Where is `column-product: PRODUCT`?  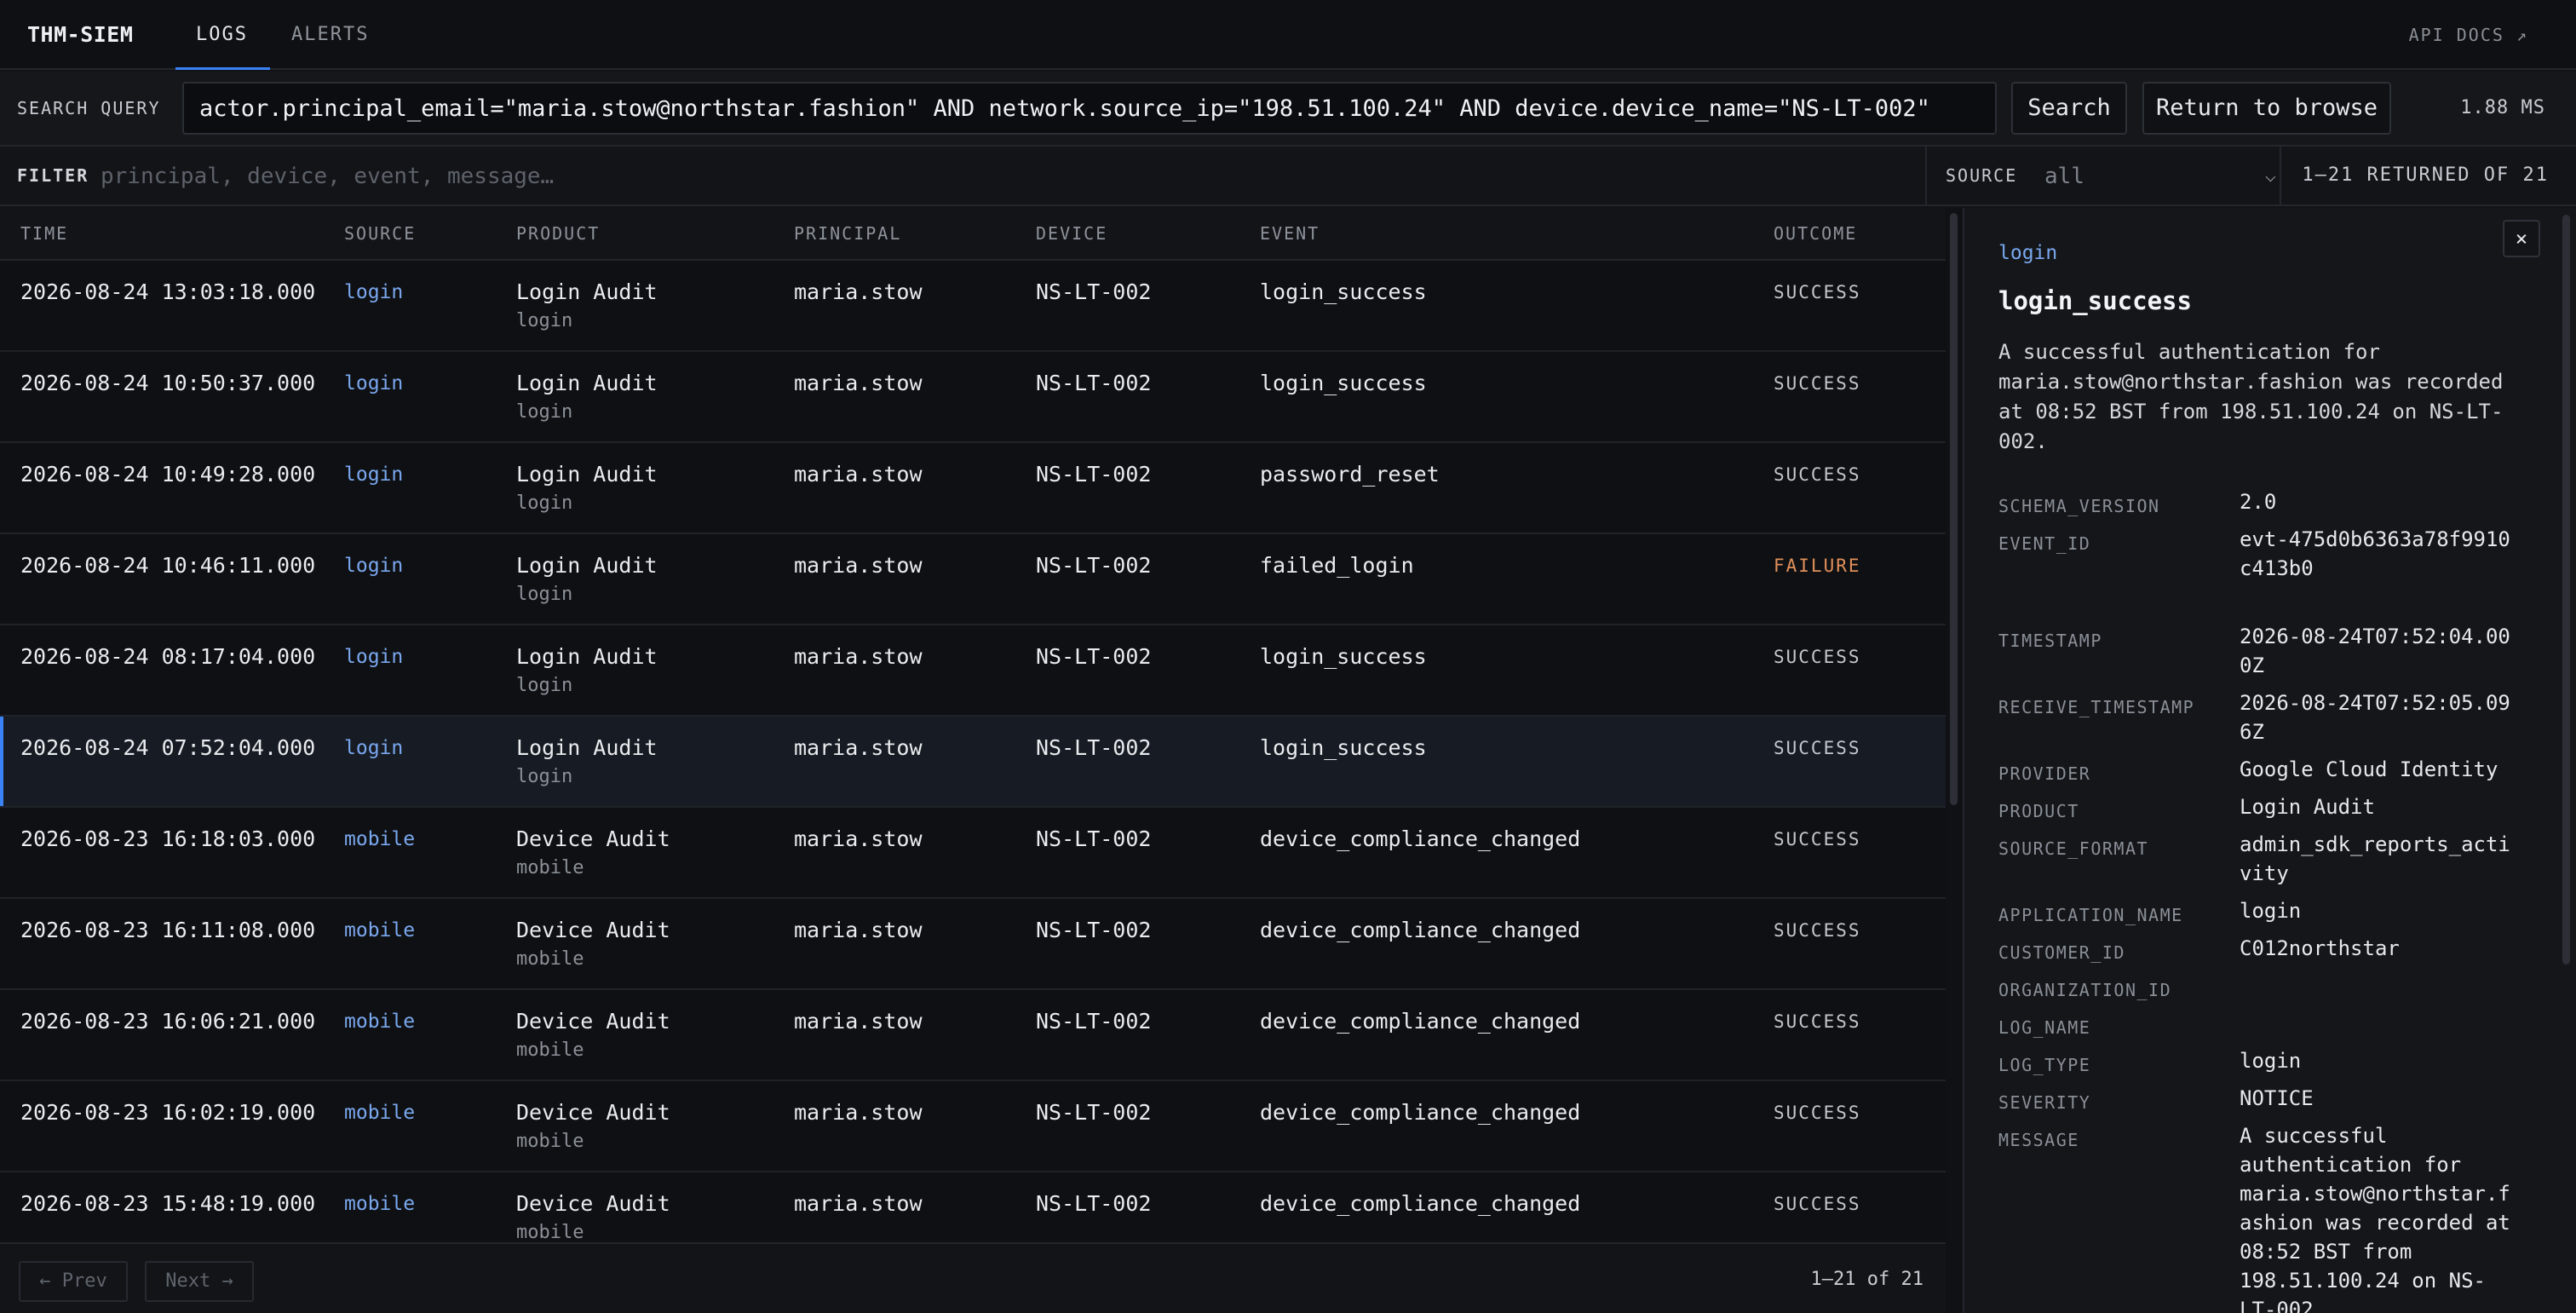 column-product: PRODUCT is located at coordinates (558, 233).